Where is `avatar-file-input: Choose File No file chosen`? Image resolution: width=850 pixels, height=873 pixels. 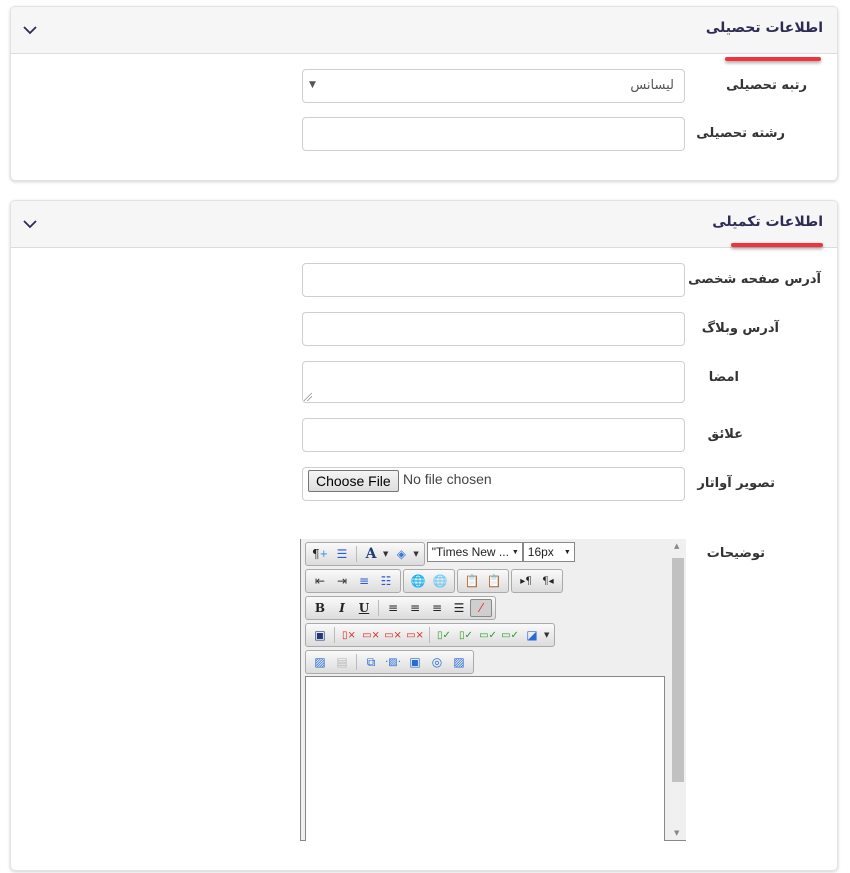 avatar-file-input: Choose File No file chosen is located at coordinates (493, 484).